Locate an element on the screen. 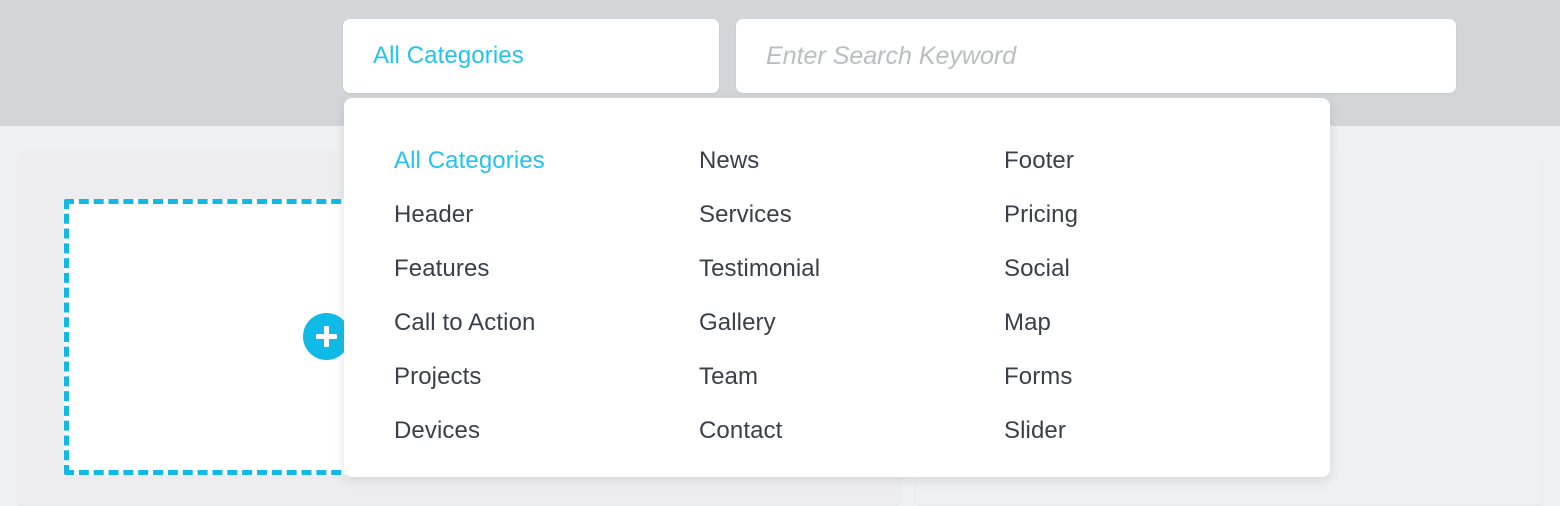 The image size is (1560, 506). dropdown-item-testimonial: Testimonial is located at coordinates (851, 269).